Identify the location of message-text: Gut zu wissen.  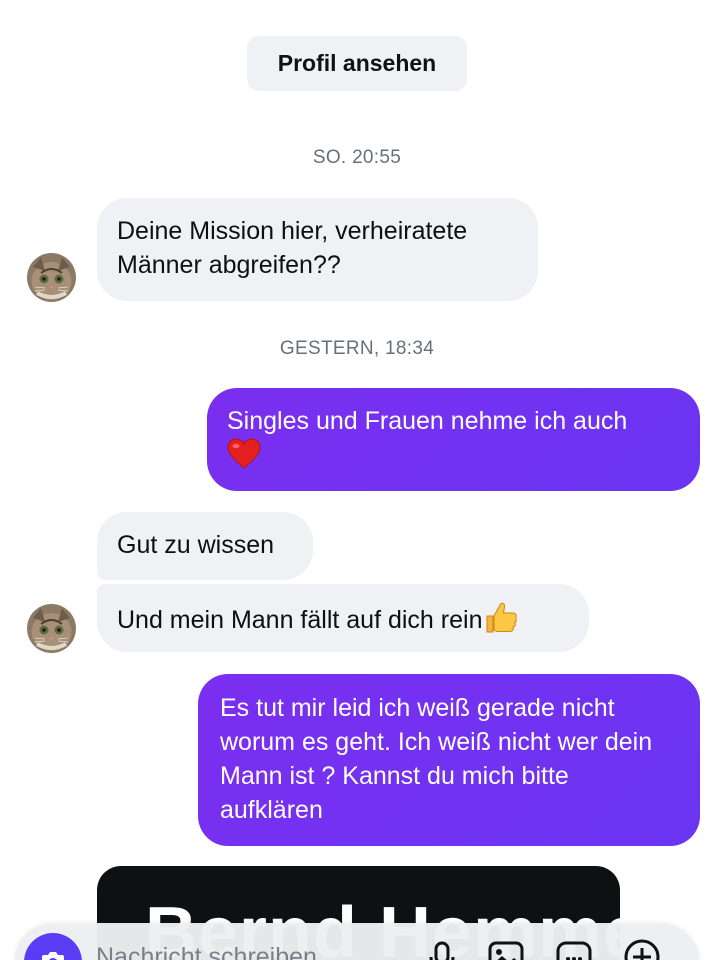
(196, 545).